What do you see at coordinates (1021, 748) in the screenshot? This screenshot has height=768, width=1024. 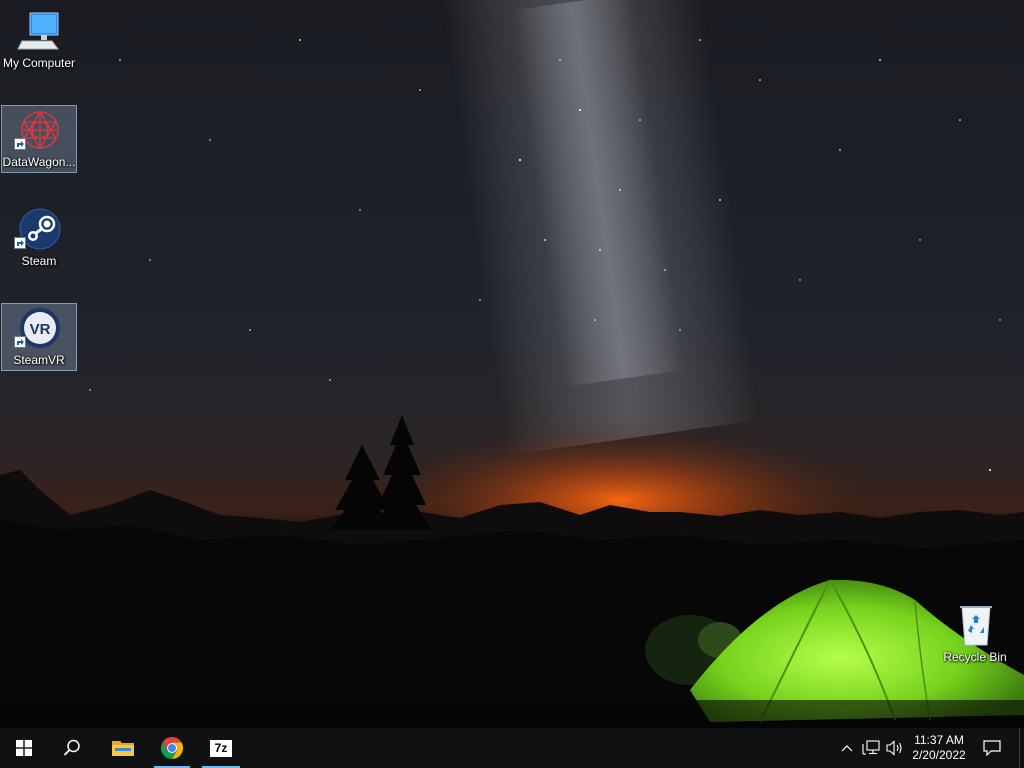 I see `show-desktop-button` at bounding box center [1021, 748].